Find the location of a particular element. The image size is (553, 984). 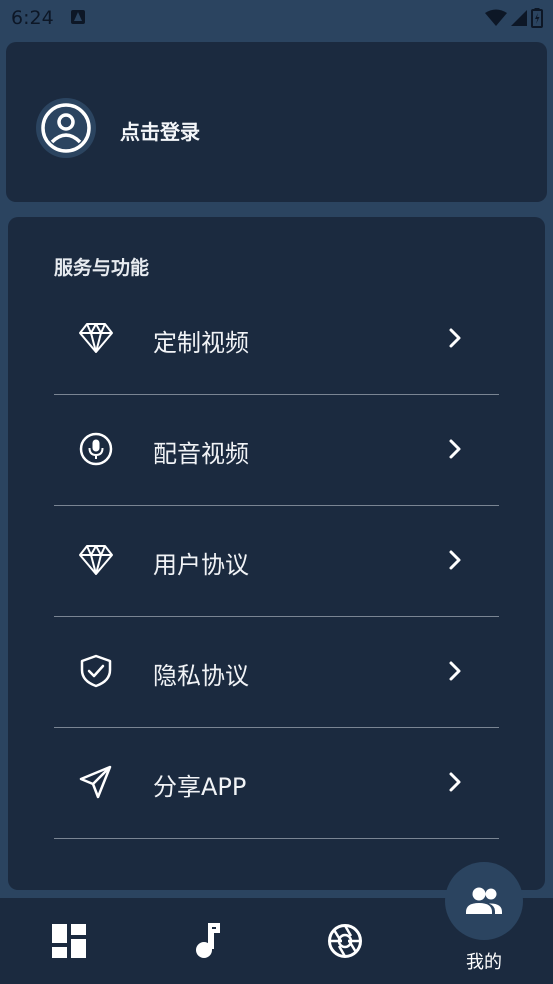

music-note-icon is located at coordinates (208, 940).